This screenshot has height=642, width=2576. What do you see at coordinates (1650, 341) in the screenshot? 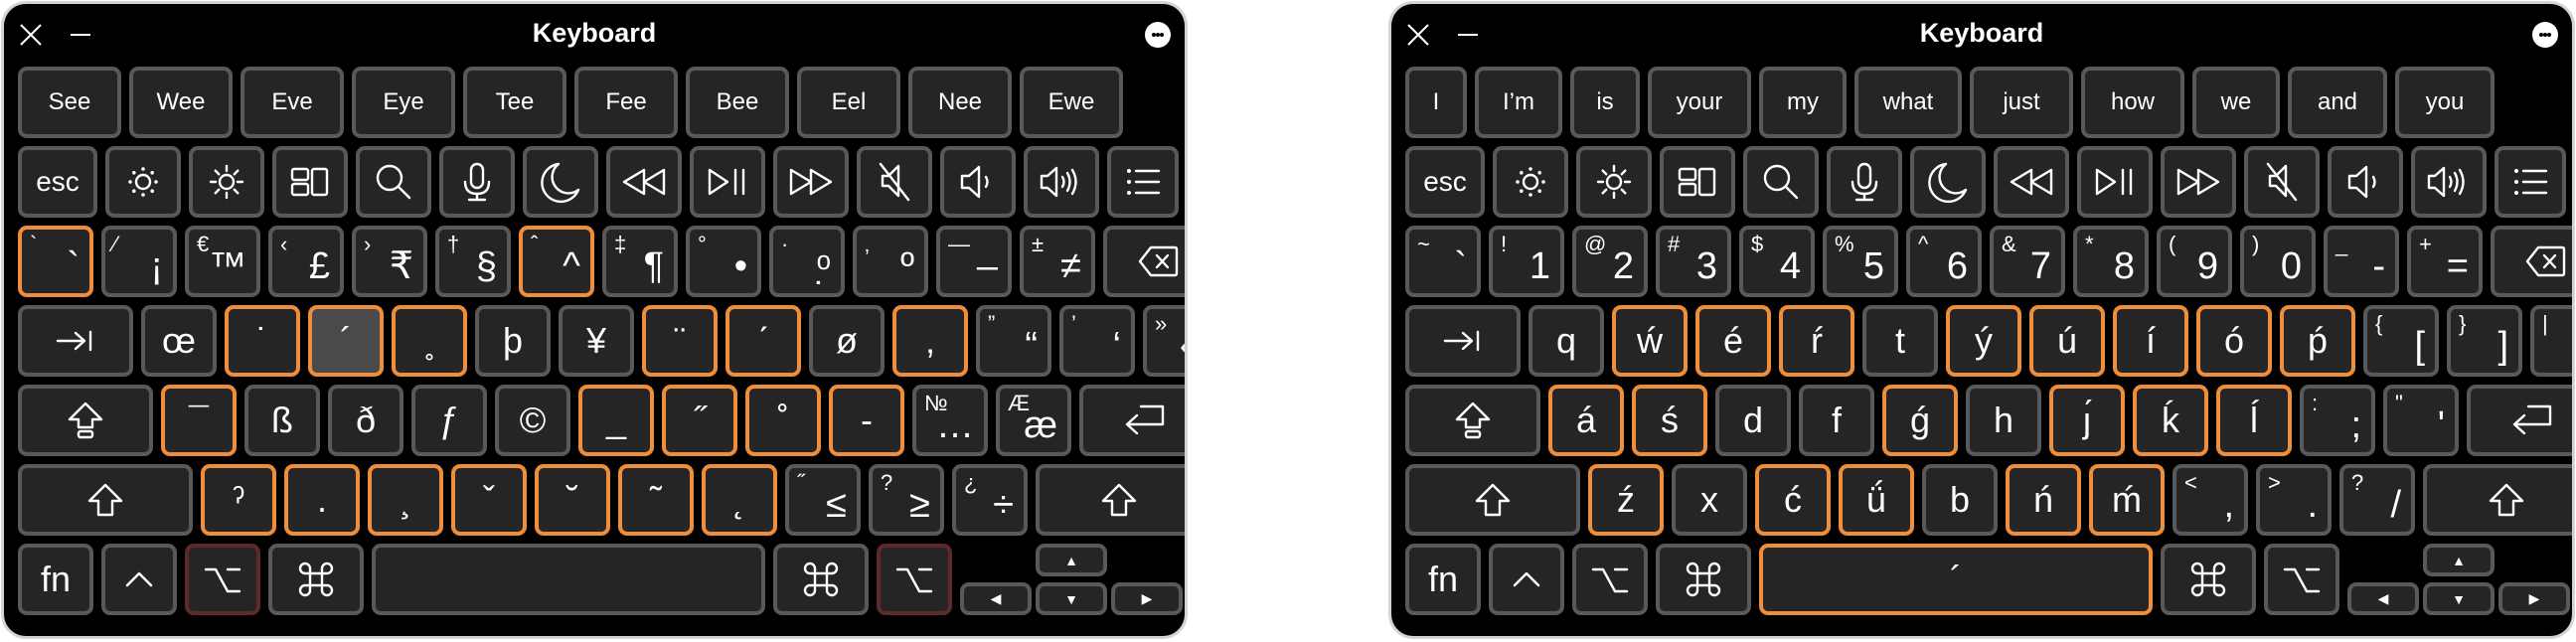
I see `dead-key: ẃ` at bounding box center [1650, 341].